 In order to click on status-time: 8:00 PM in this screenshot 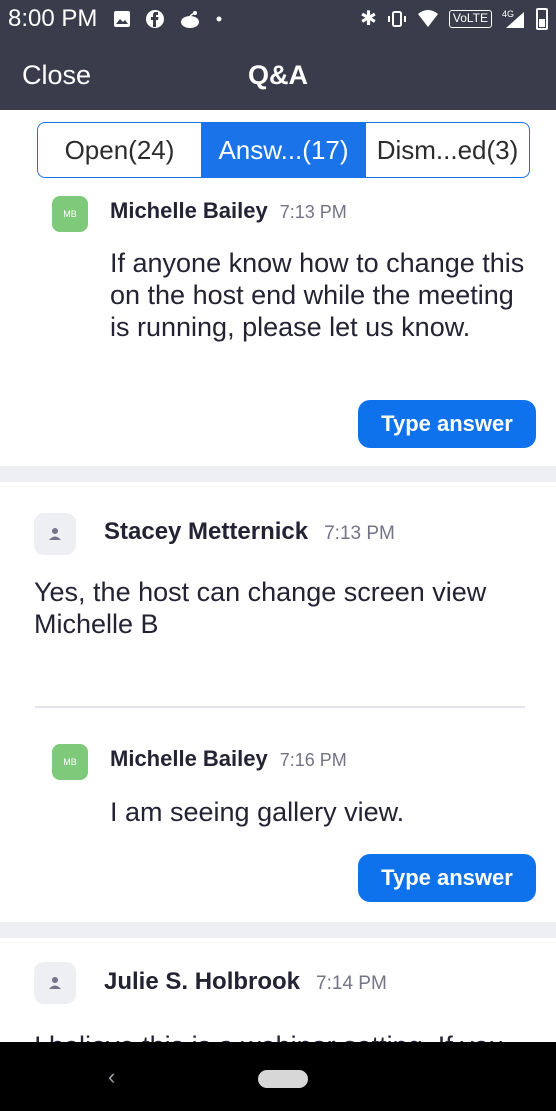, I will do `click(53, 18)`.